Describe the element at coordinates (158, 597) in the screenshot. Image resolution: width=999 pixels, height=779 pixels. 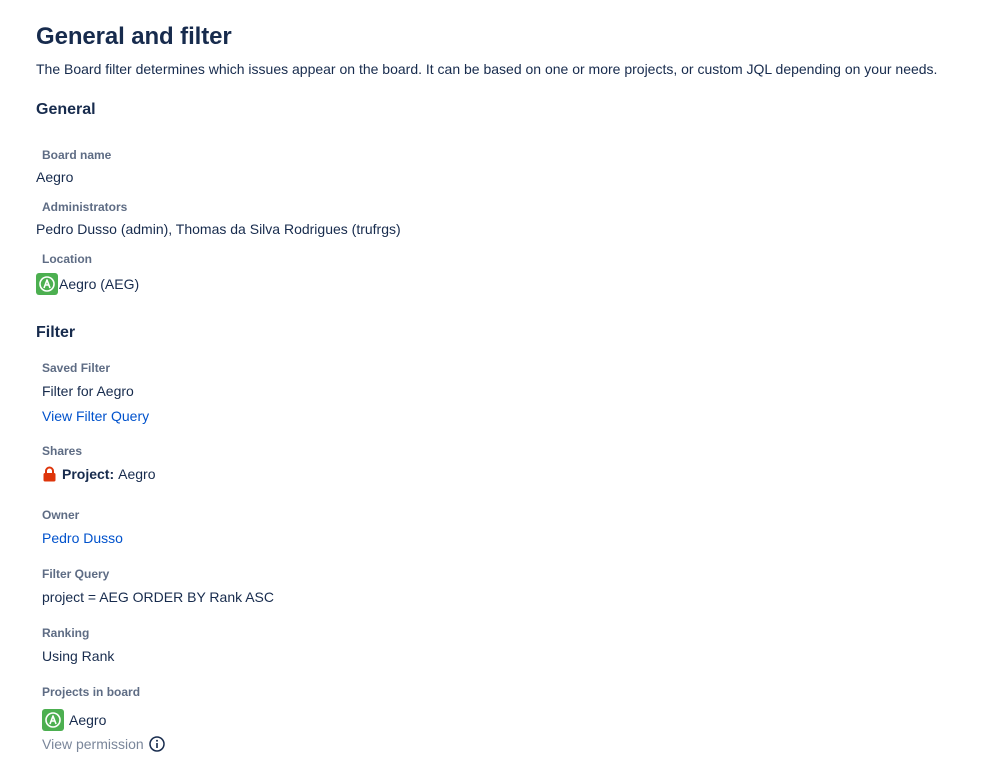
I see `filter-query-value: project = AEG ORDER BY Rank ASC` at that location.